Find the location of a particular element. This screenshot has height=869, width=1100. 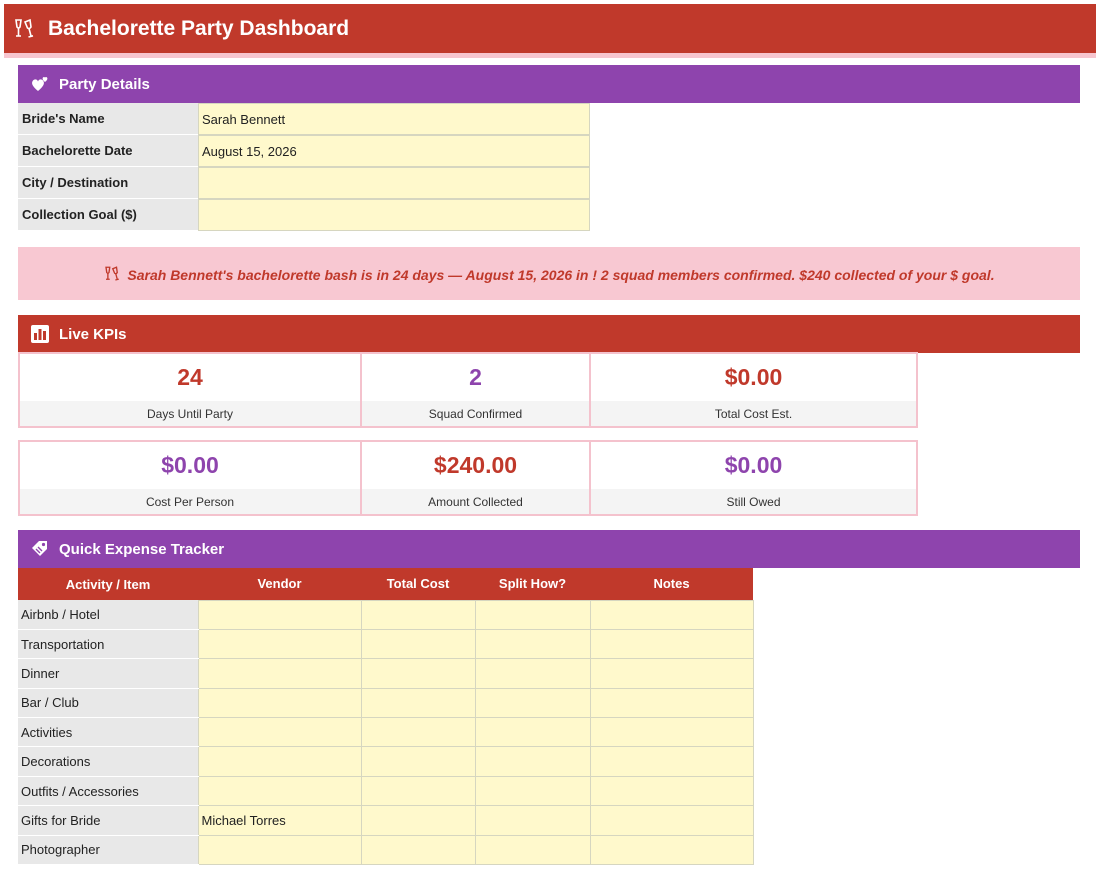

section-expense-tracker: Quick Expense Tracker is located at coordinates (549, 549).